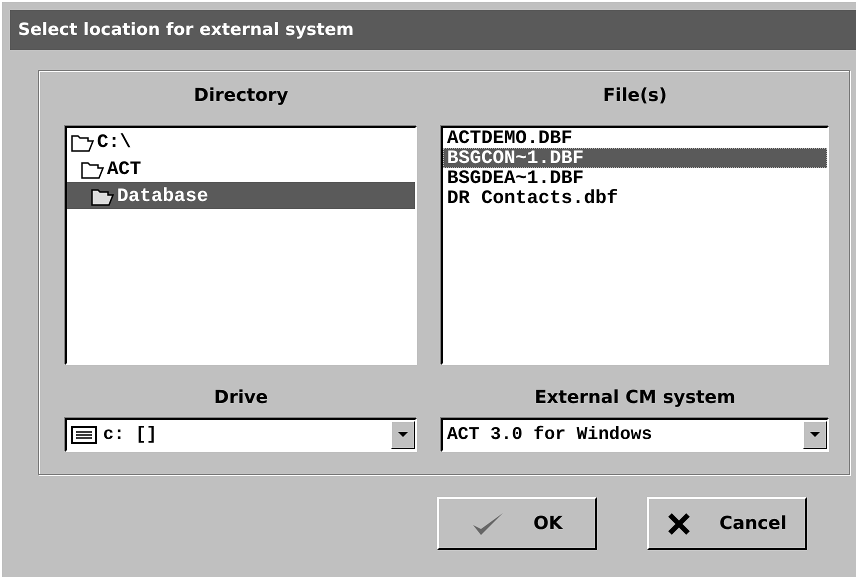 This screenshot has width=856, height=577. Describe the element at coordinates (517, 523) in the screenshot. I see `ok-button: OK` at that location.